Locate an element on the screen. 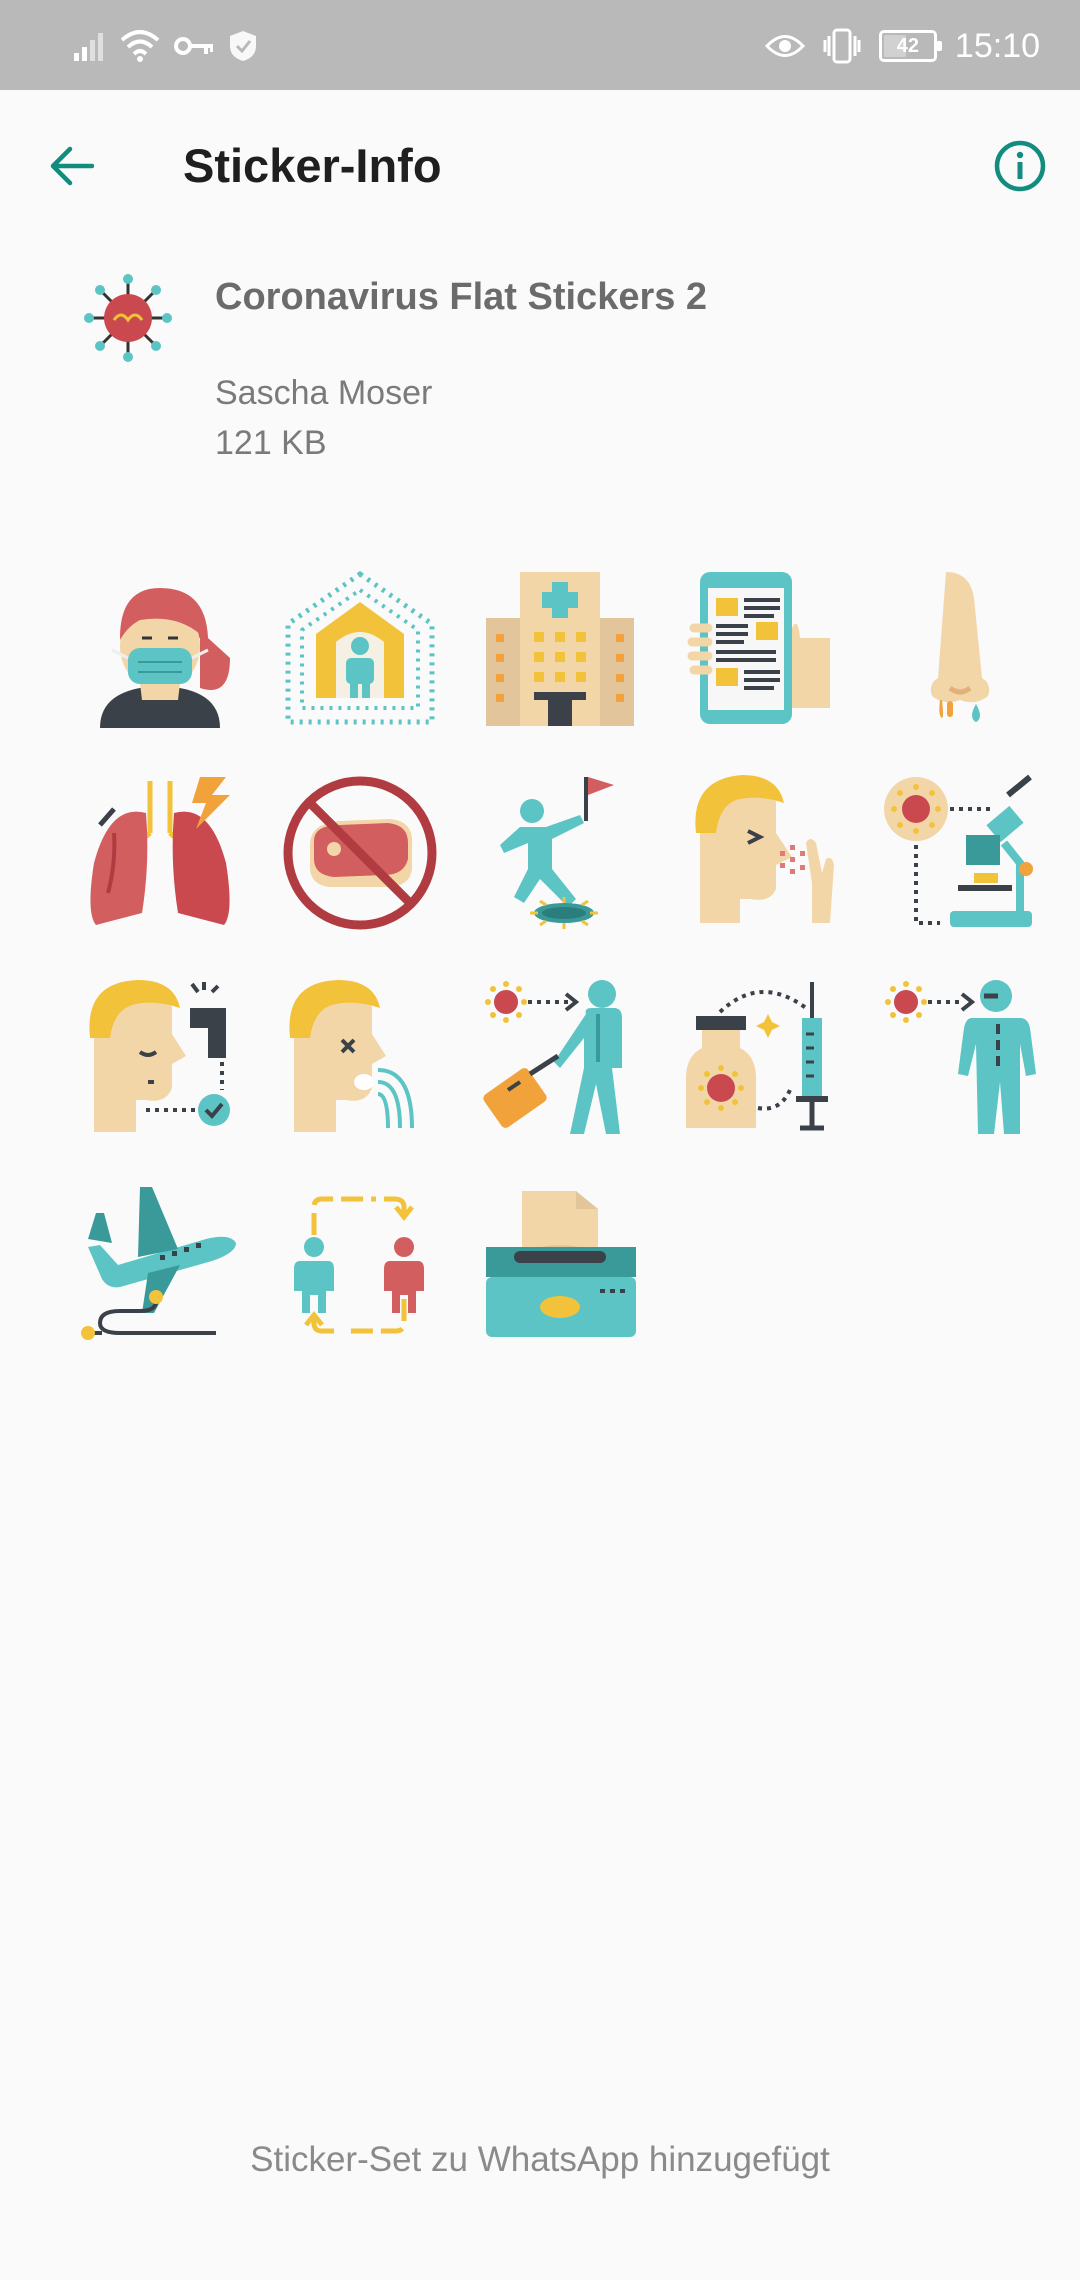 Image resolution: width=1080 pixels, height=2280 pixels. arrow-left-icon is located at coordinates (72, 166).